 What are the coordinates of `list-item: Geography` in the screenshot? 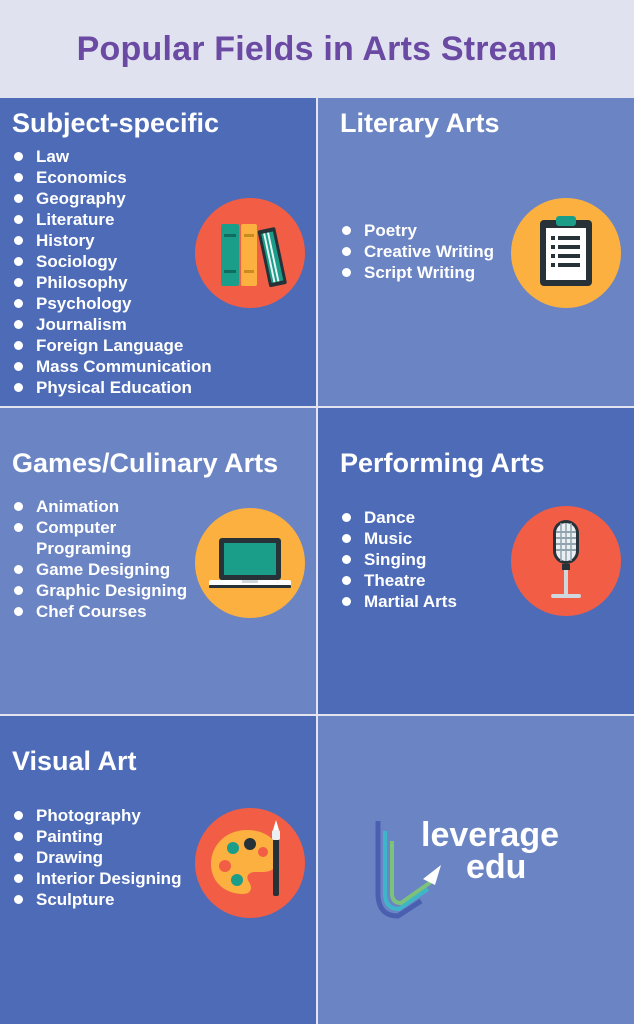 It's located at (112, 198).